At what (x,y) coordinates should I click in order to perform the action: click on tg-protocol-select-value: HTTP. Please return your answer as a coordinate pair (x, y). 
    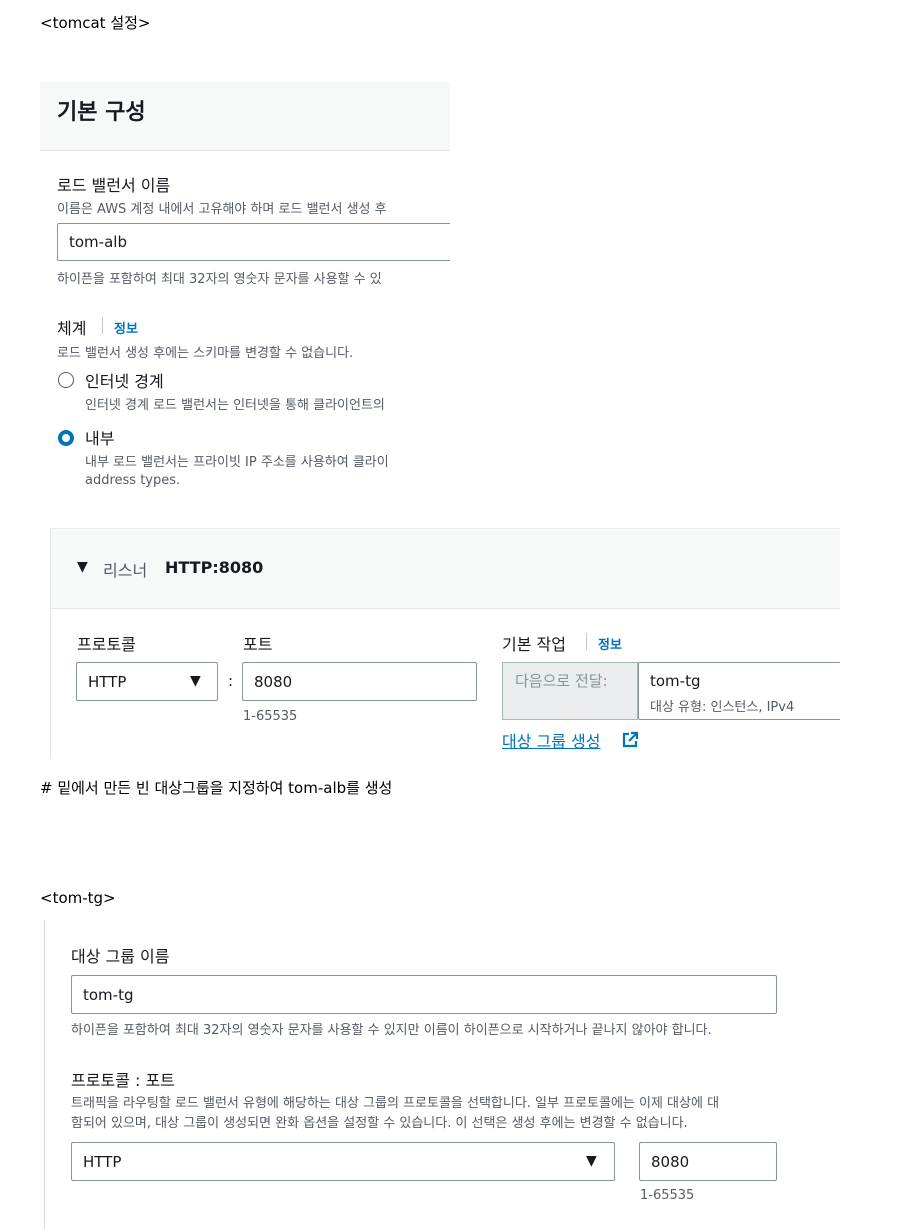
    Looking at the image, I should click on (102, 1162).